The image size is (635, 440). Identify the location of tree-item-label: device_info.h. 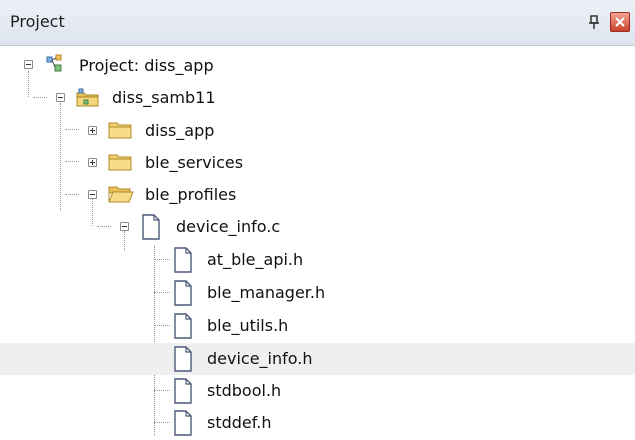
(260, 358).